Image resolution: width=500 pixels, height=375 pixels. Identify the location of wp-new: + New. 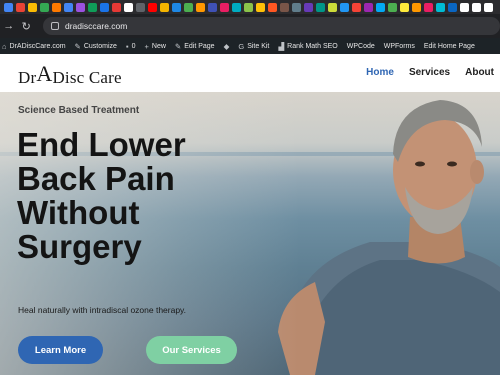
(155, 46).